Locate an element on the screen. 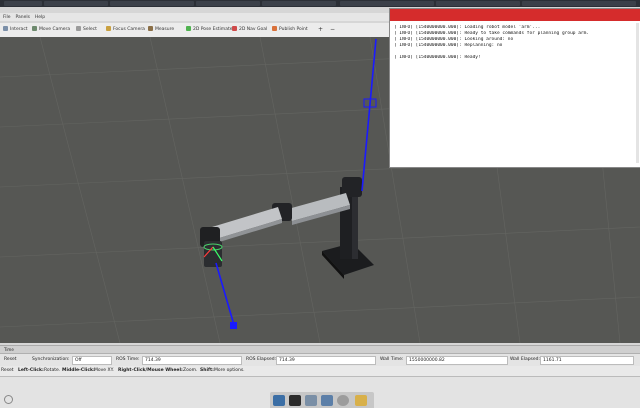 This screenshot has width=640, height=408. wall-time-label: Wall Time: is located at coordinates (392, 359).